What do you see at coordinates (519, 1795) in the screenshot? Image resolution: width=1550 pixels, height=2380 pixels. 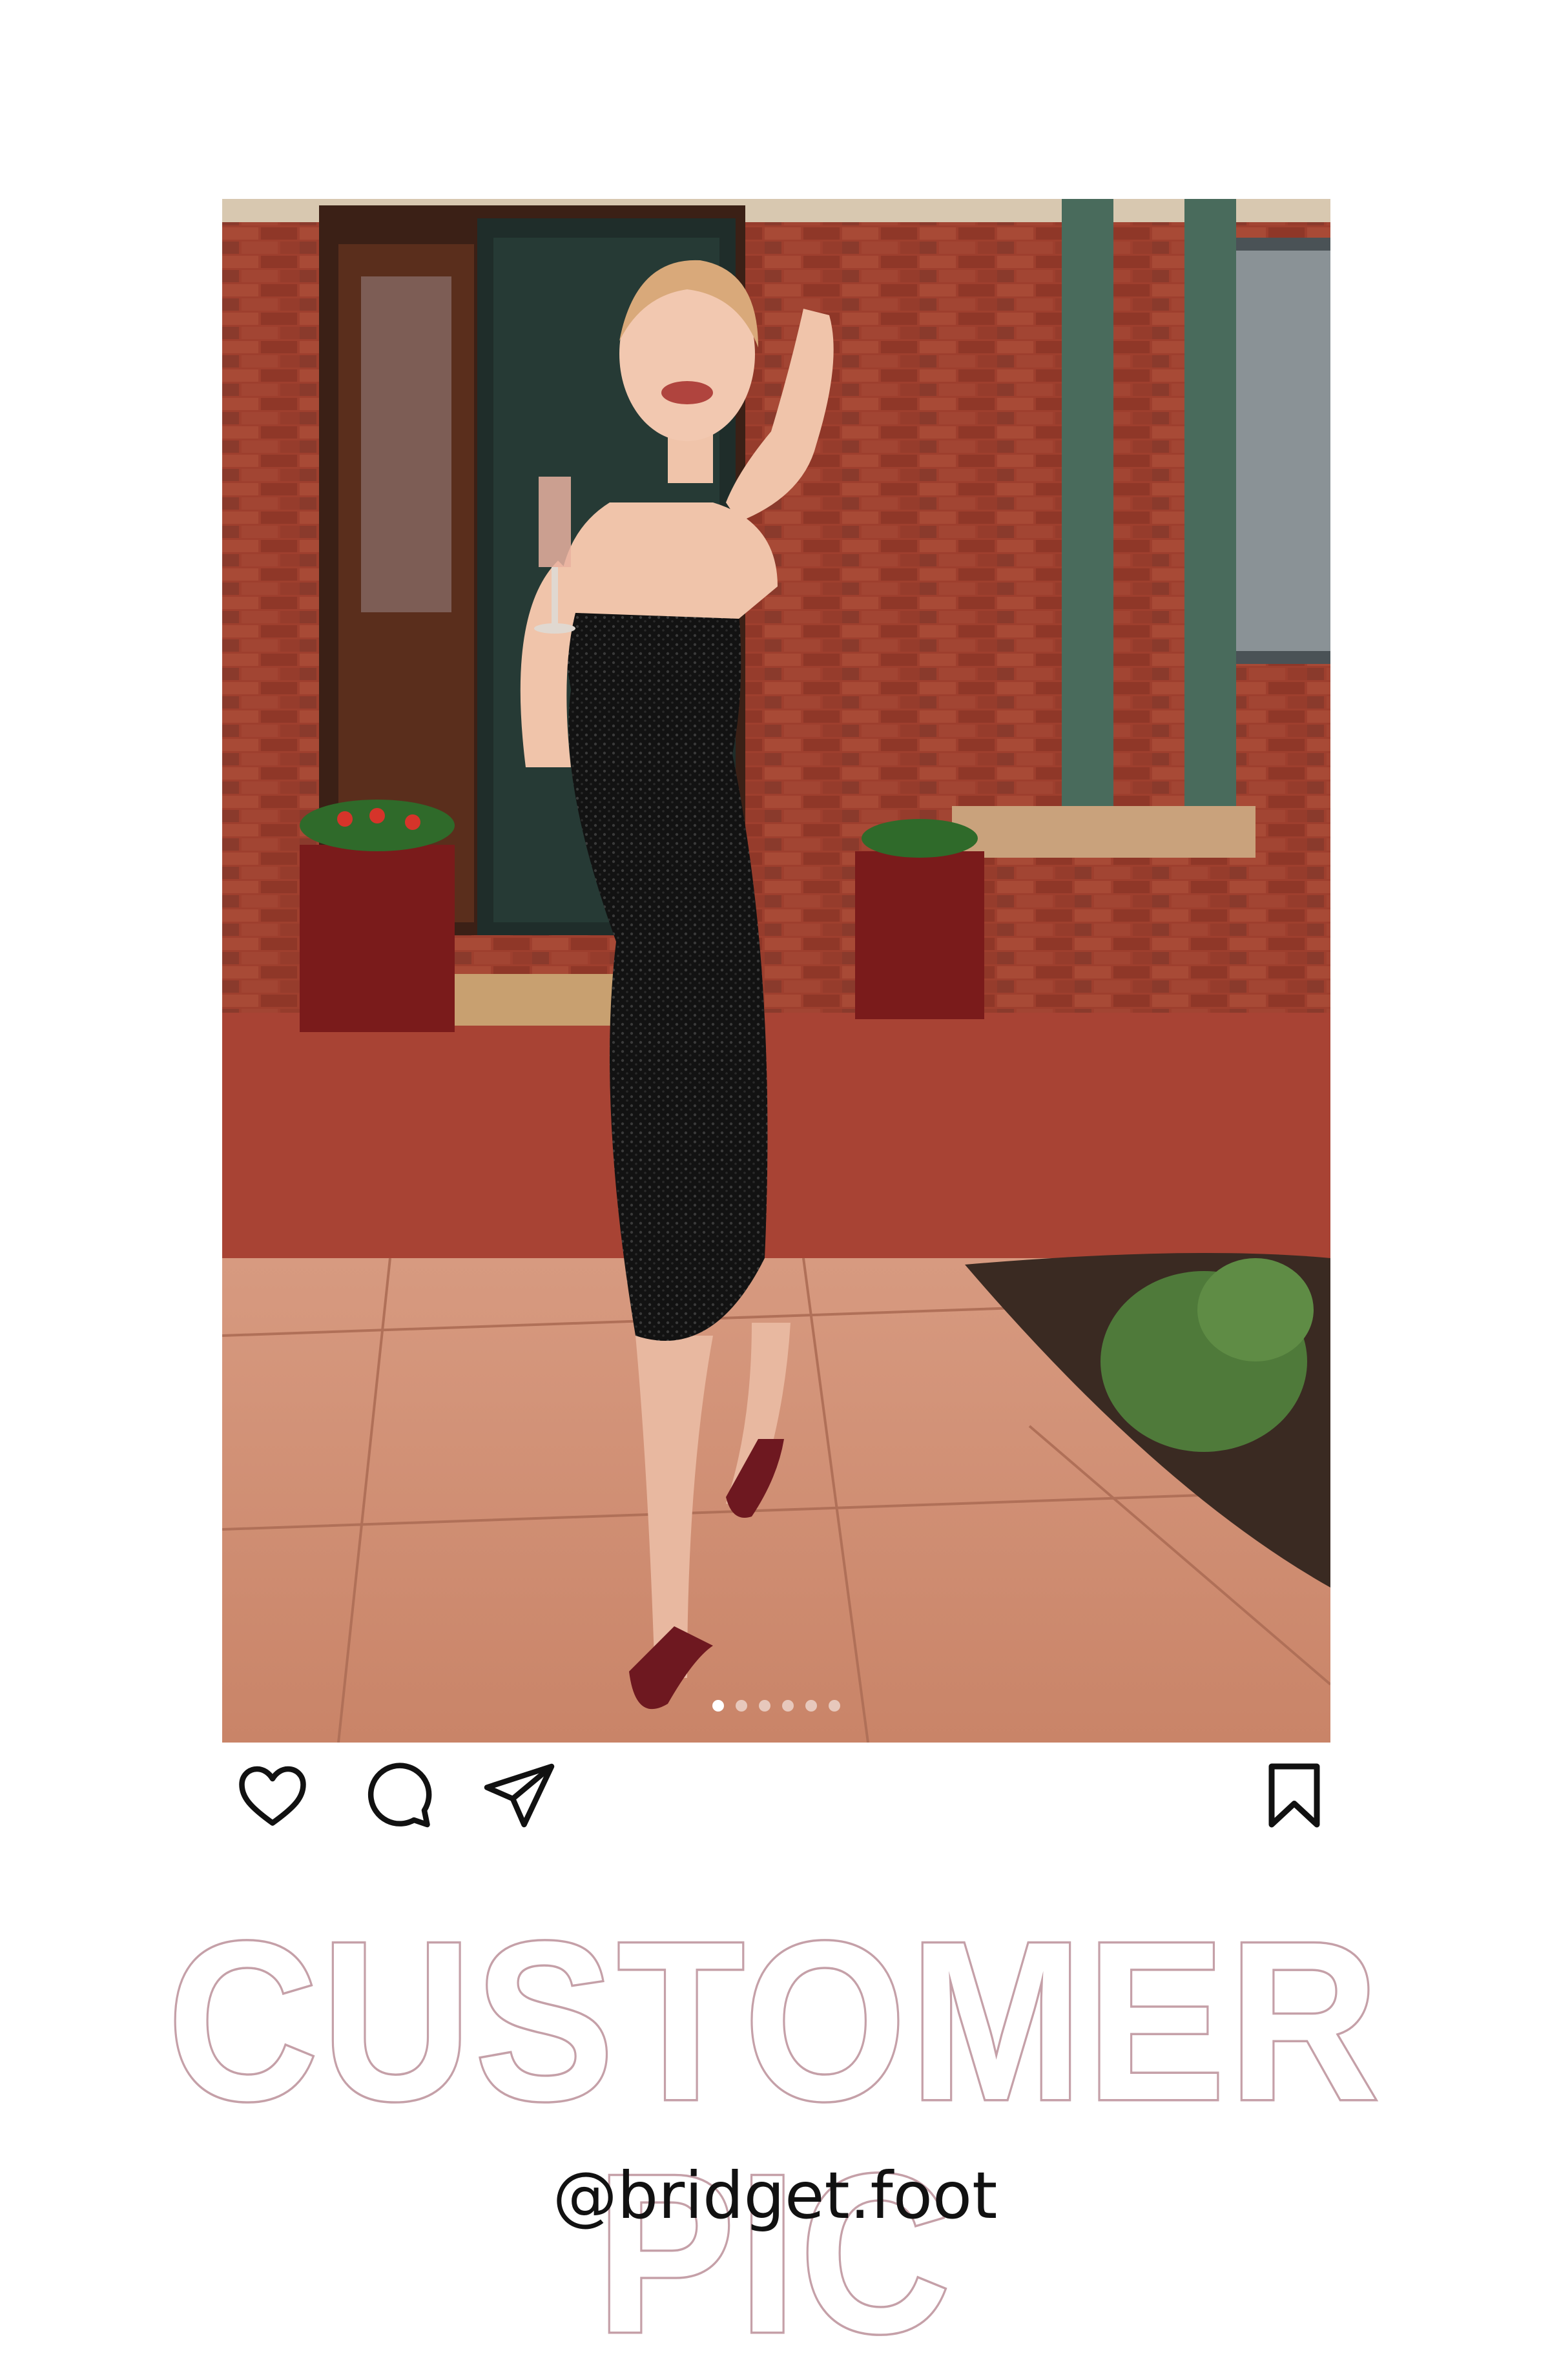 I see `paper-plane-icon` at bounding box center [519, 1795].